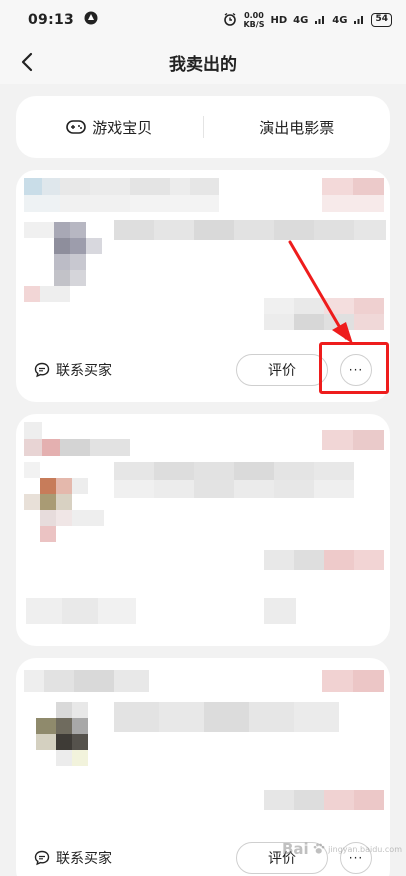 The image size is (406, 876). I want to click on annotation-highlight-box, so click(354, 368).